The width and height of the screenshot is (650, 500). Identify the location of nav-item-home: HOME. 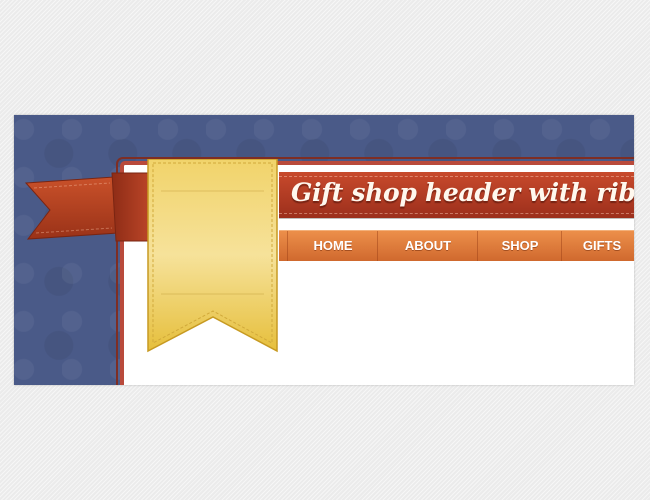
(332, 246).